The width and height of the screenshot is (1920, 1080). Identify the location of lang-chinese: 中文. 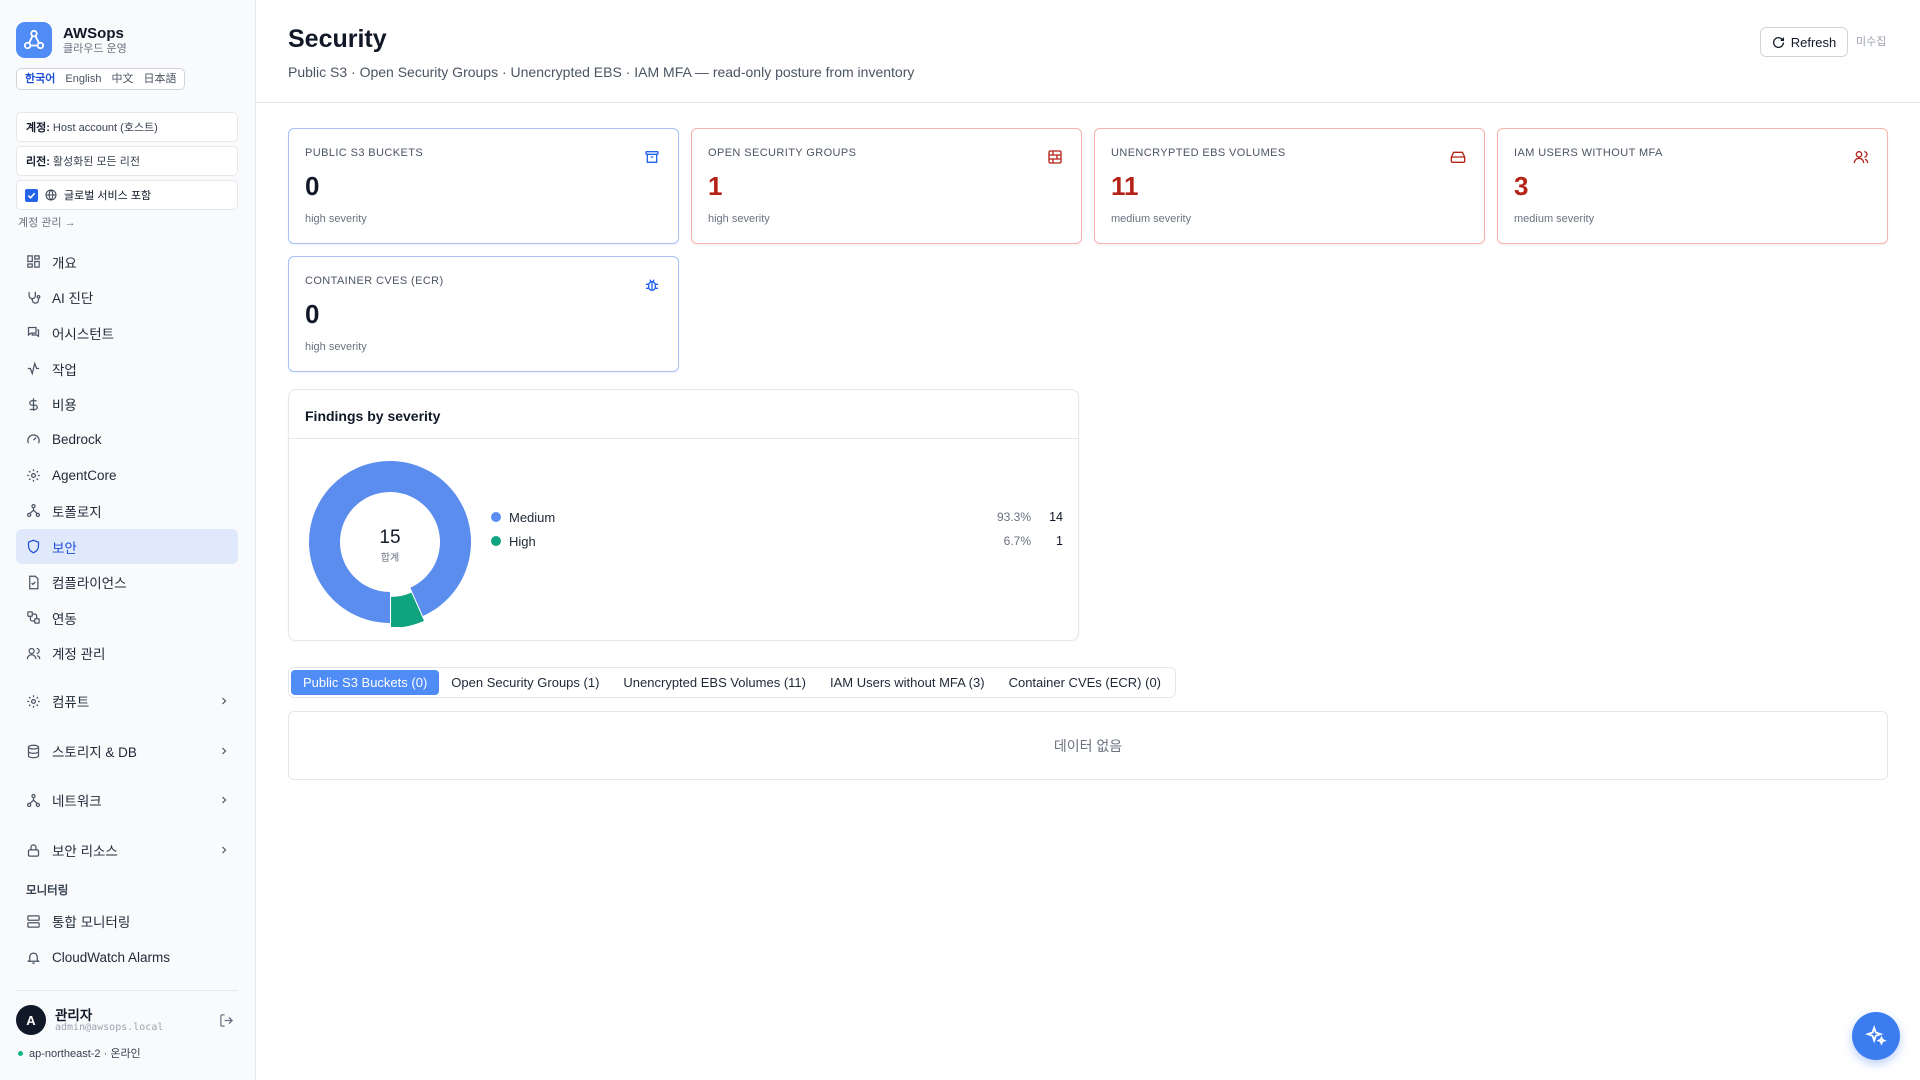
(122, 79).